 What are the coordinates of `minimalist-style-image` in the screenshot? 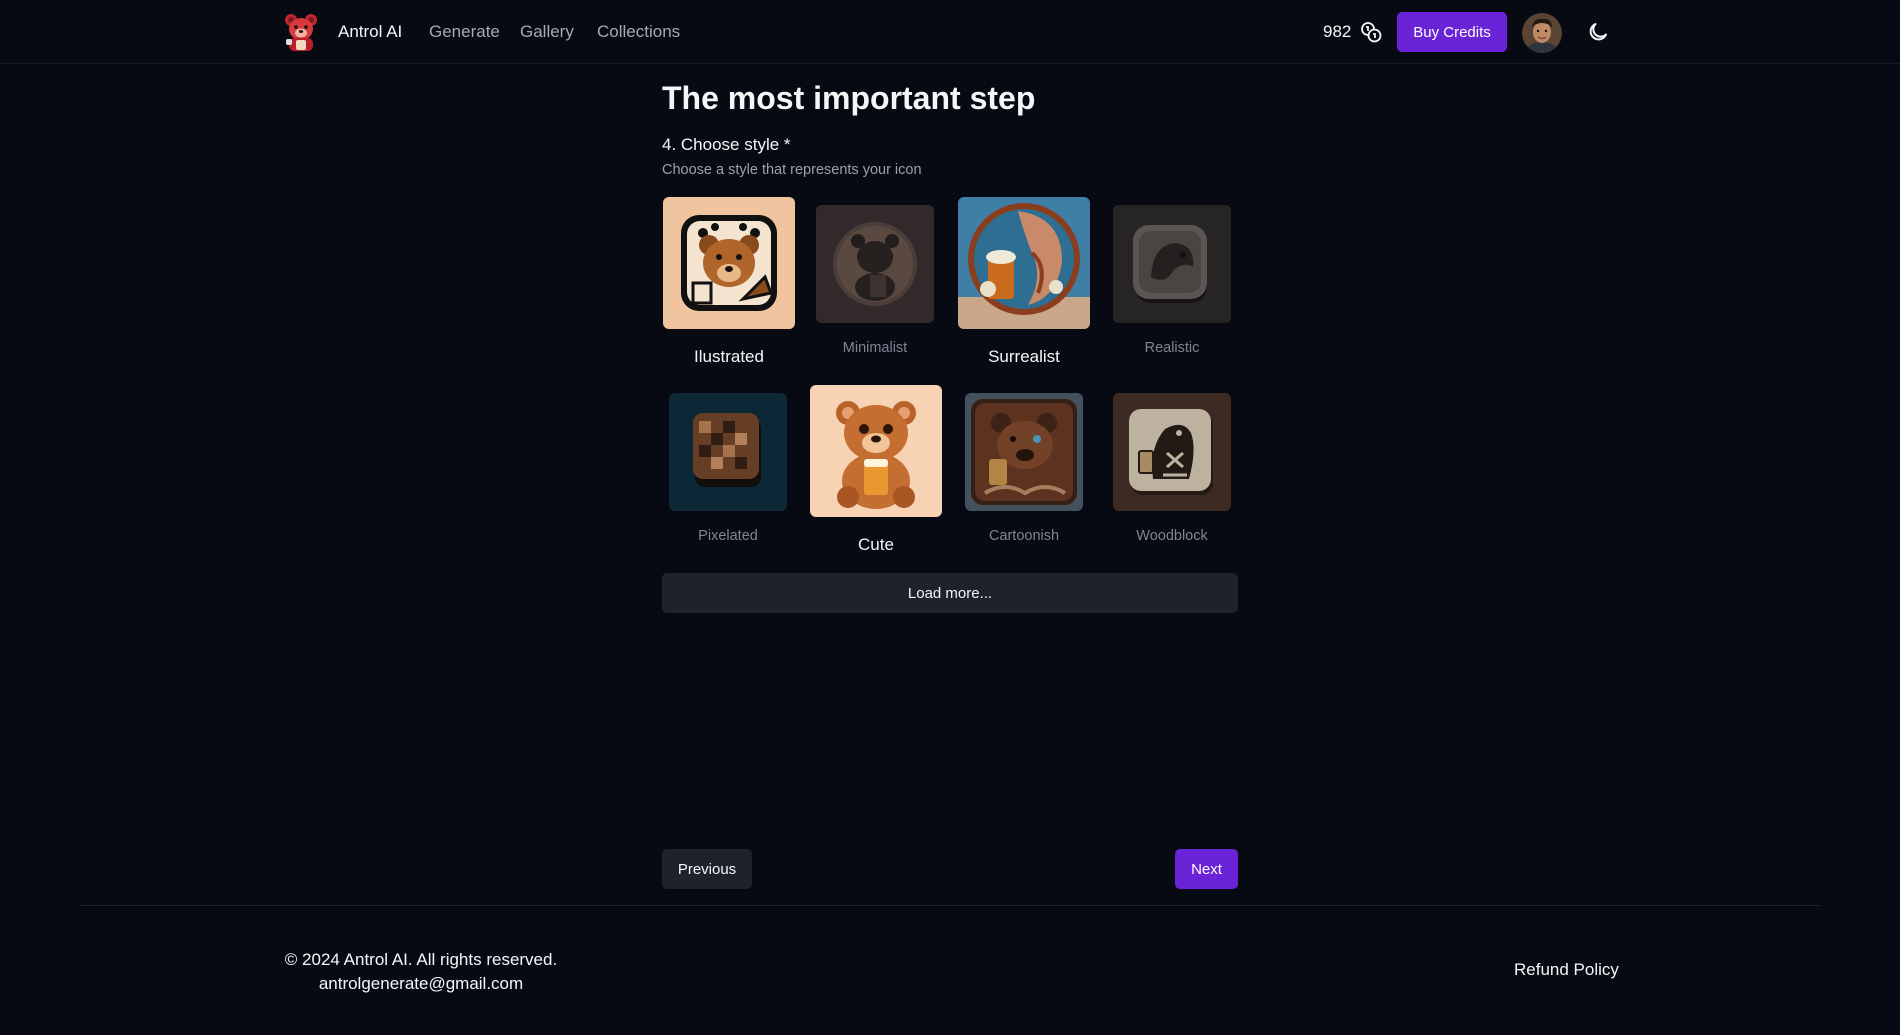 It's located at (875, 264).